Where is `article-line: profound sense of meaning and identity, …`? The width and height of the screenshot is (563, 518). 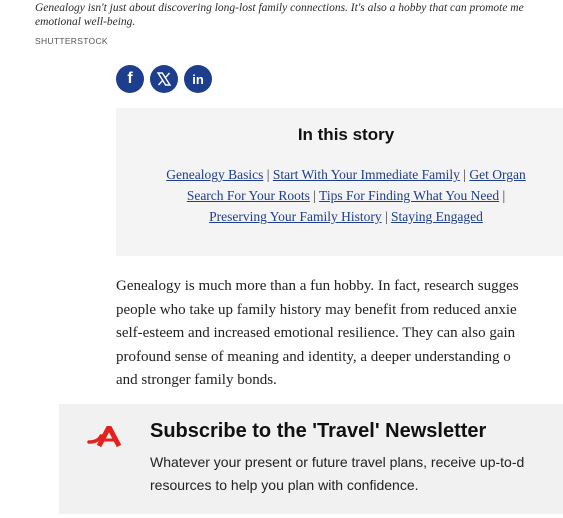
article-line: profound sense of meaning and identity, … is located at coordinates (313, 356).